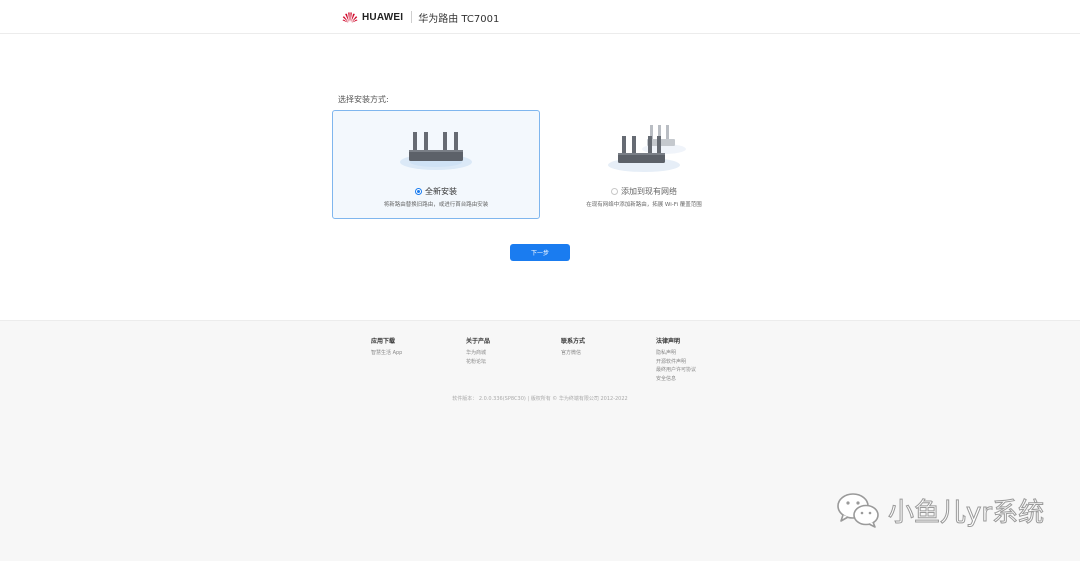 This screenshot has width=1080, height=561. What do you see at coordinates (573, 347) in the screenshot?
I see `footer-col-contact: 联系方式 官方微信` at bounding box center [573, 347].